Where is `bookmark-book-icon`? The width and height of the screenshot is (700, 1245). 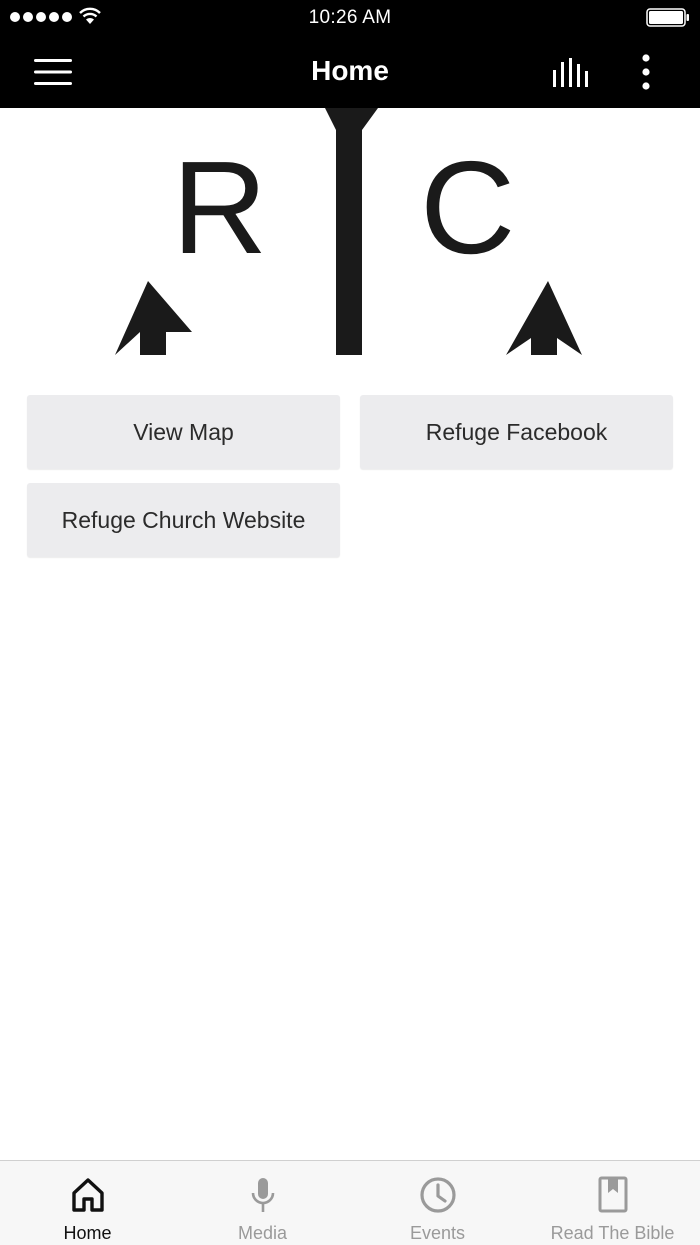 bookmark-book-icon is located at coordinates (612, 1194).